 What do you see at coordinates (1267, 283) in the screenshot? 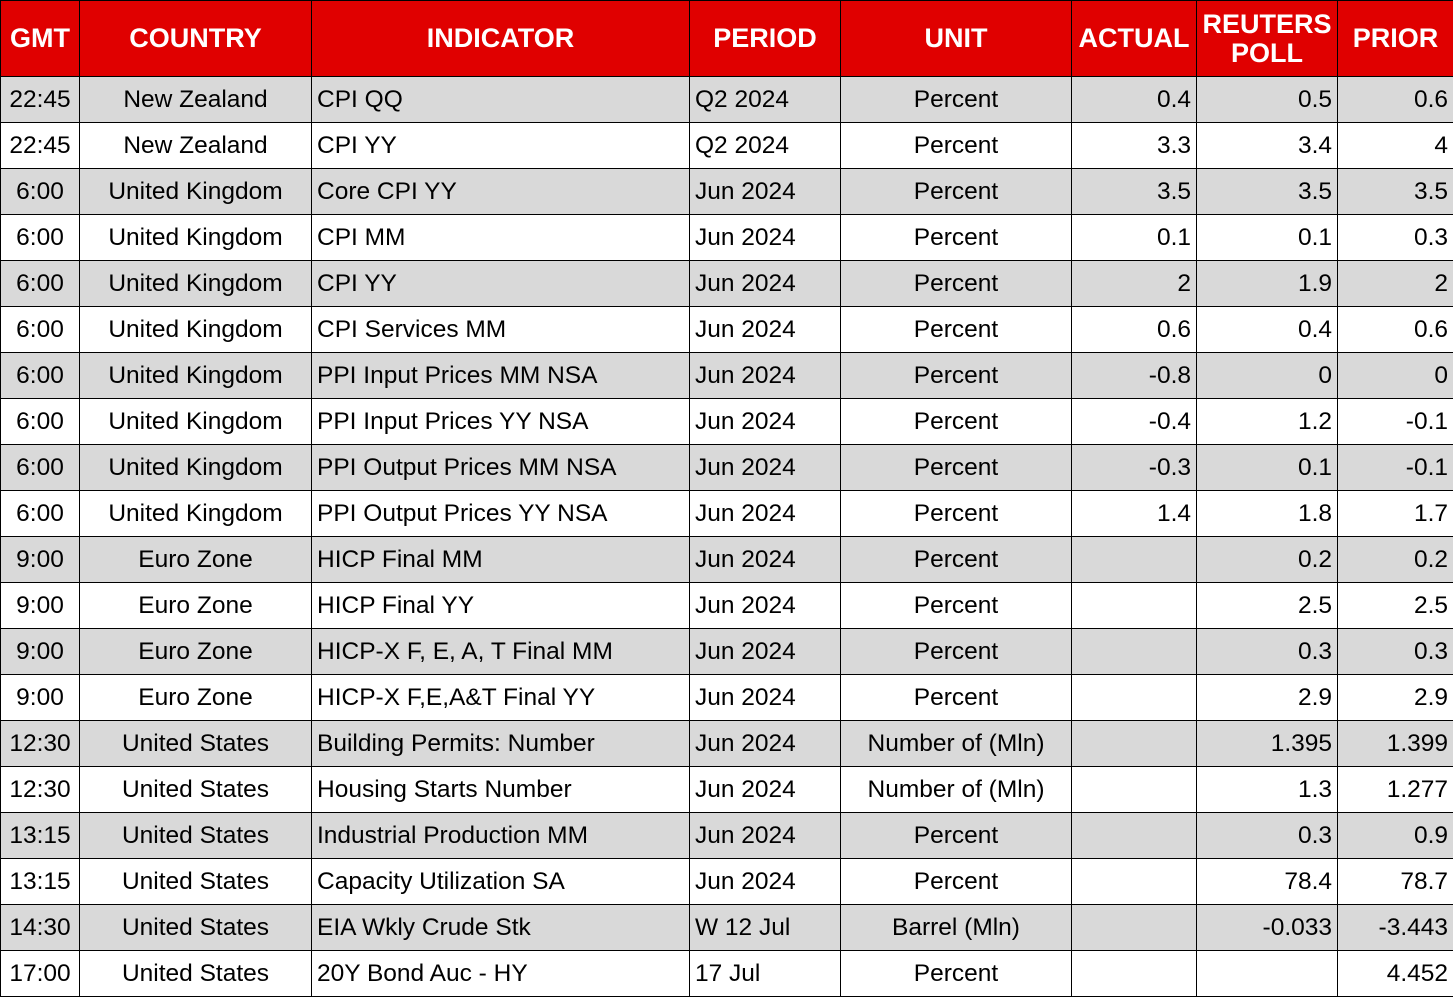
I see `cell-reuters-poll: 1.9` at bounding box center [1267, 283].